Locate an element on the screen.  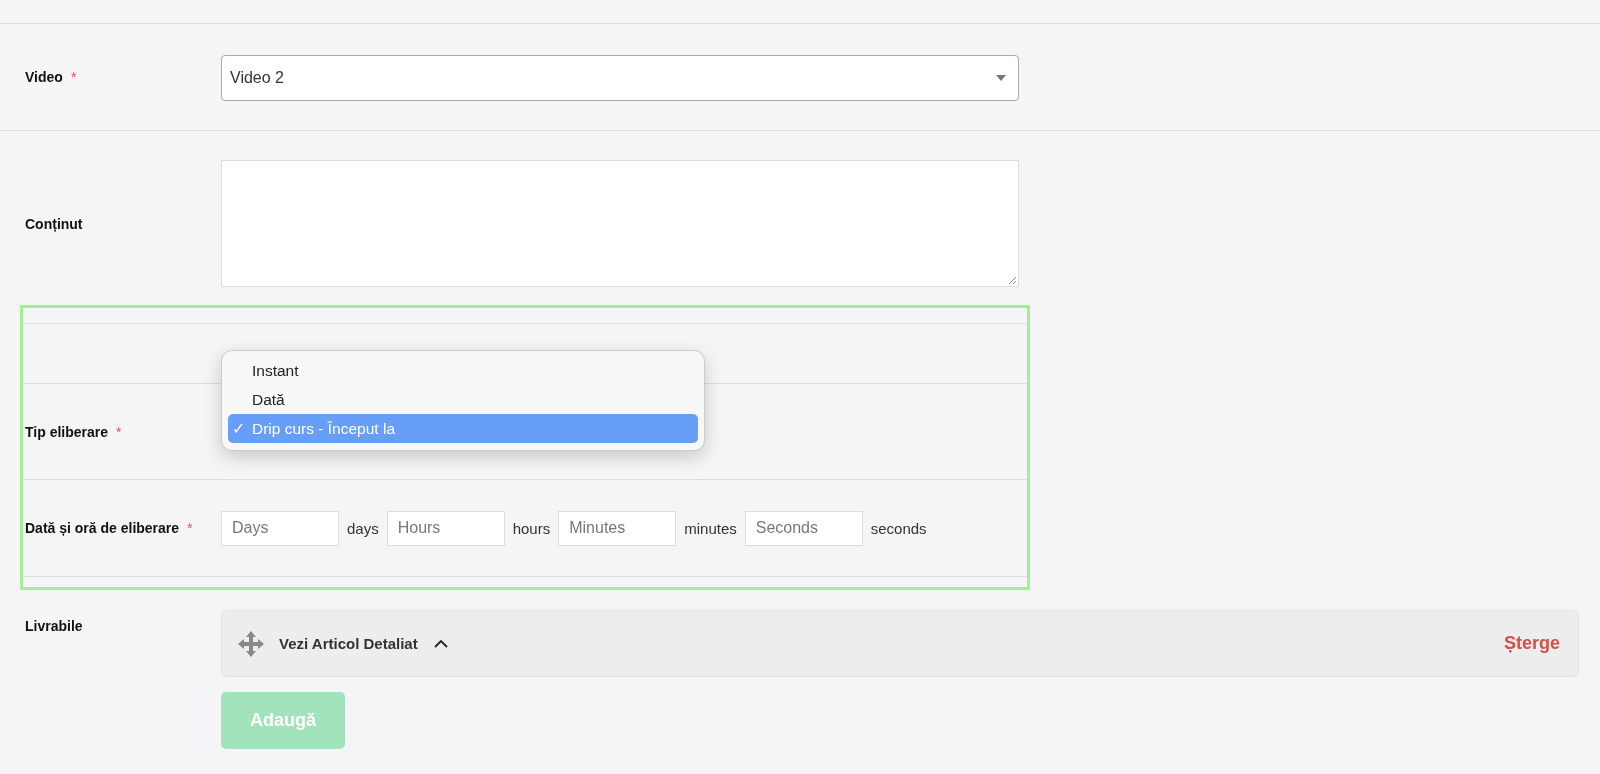
field-label: Livrabile is located at coordinates (54, 626).